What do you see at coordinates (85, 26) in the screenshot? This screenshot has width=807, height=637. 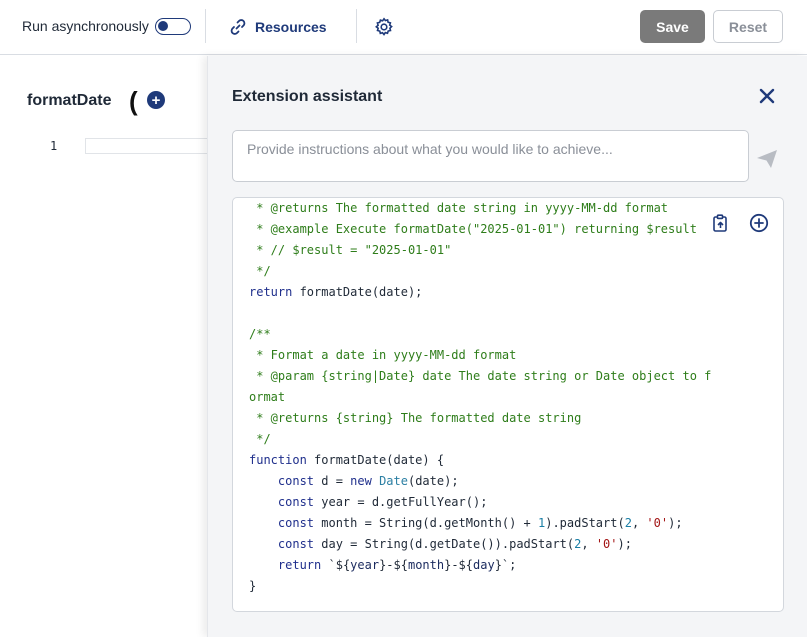 I see `run-async-label: Run asynchronously` at bounding box center [85, 26].